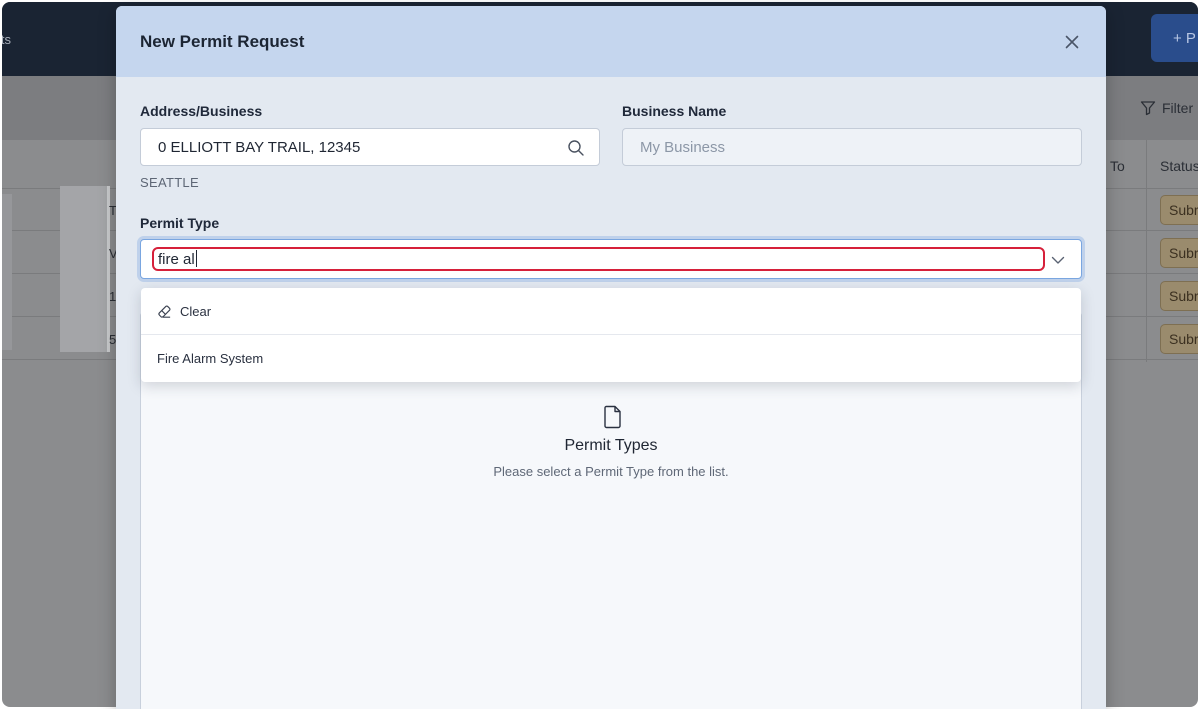 Image resolution: width=1200 pixels, height=709 pixels. Describe the element at coordinates (611, 41) in the screenshot. I see `modal-header: New Permit Request` at that location.